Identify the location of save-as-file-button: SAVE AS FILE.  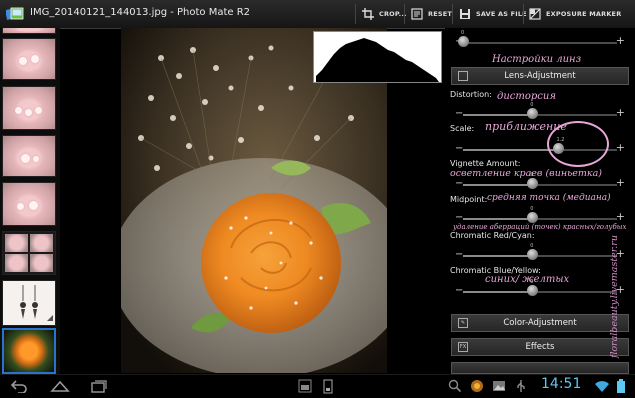
(493, 14).